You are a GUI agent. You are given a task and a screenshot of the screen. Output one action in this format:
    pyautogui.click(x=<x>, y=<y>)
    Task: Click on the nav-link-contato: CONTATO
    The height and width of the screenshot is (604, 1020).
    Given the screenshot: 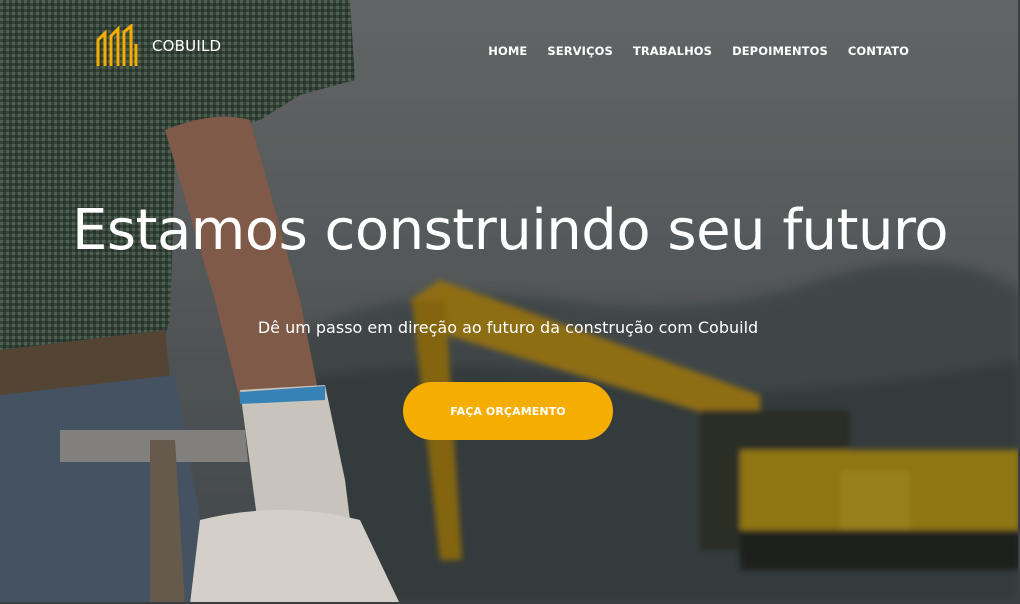 What is the action you would take?
    pyautogui.click(x=878, y=51)
    